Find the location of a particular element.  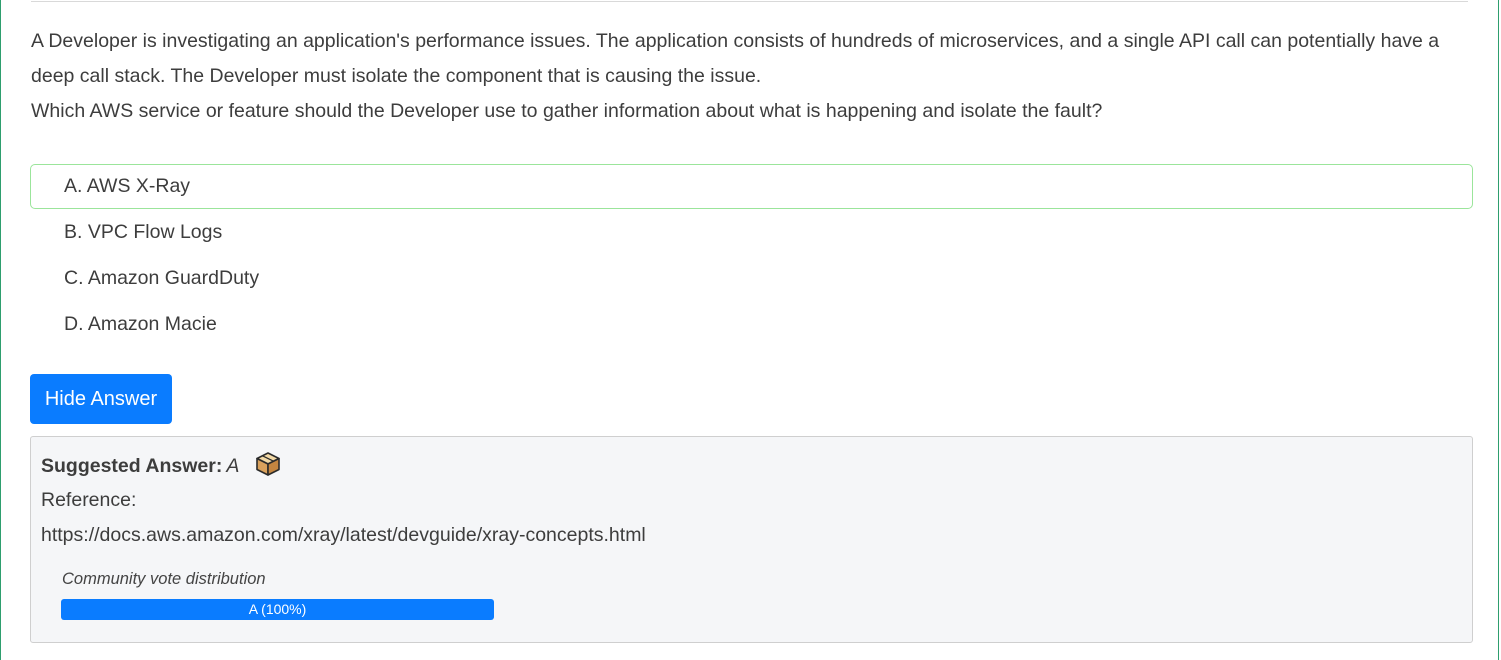

package-icon is located at coordinates (268, 468).